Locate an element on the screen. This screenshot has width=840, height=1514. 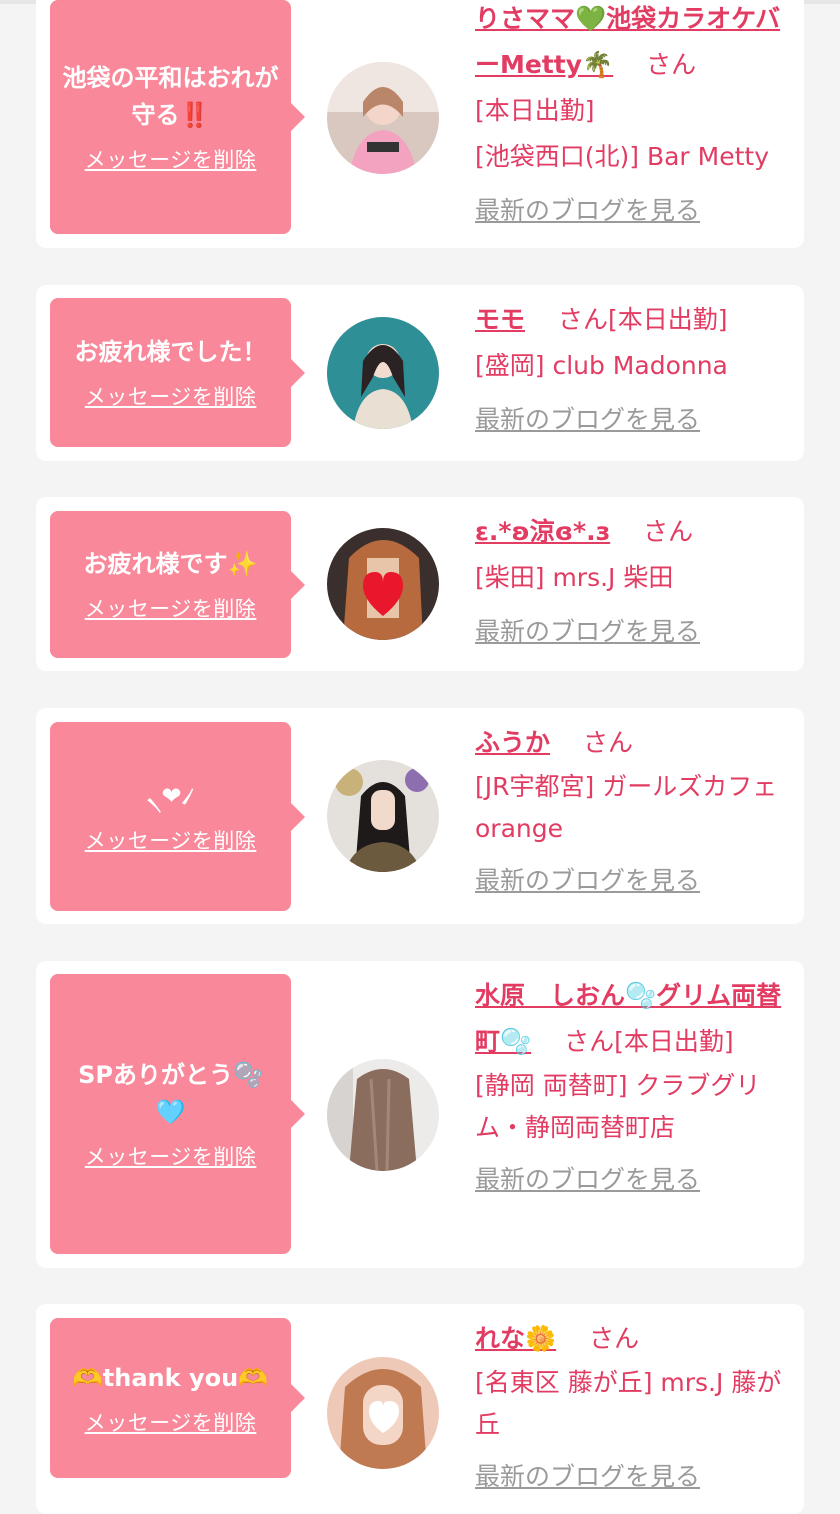
cast-name-link: ふうか is located at coordinates (512, 742).